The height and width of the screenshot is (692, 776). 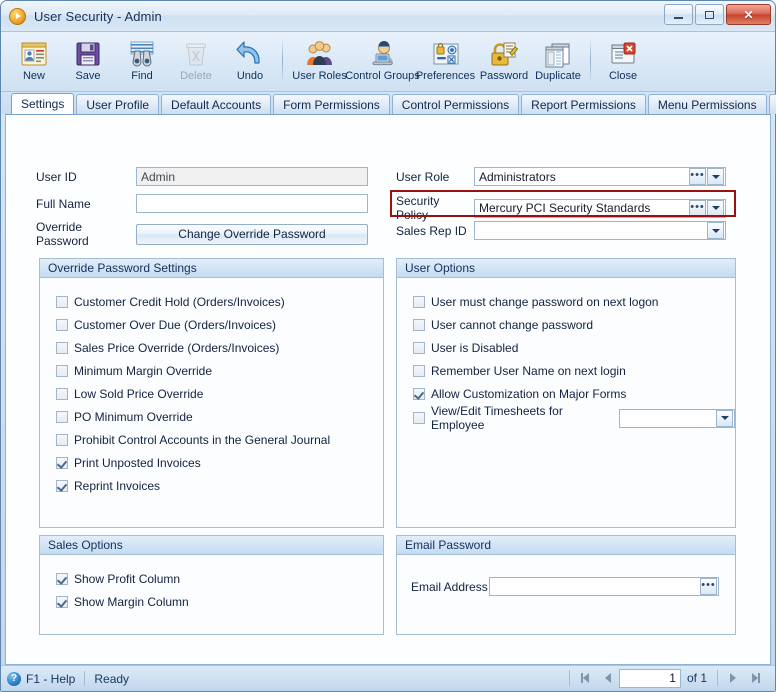 I want to click on toolbar-button-control-groups: Control Groups, so click(x=382, y=62).